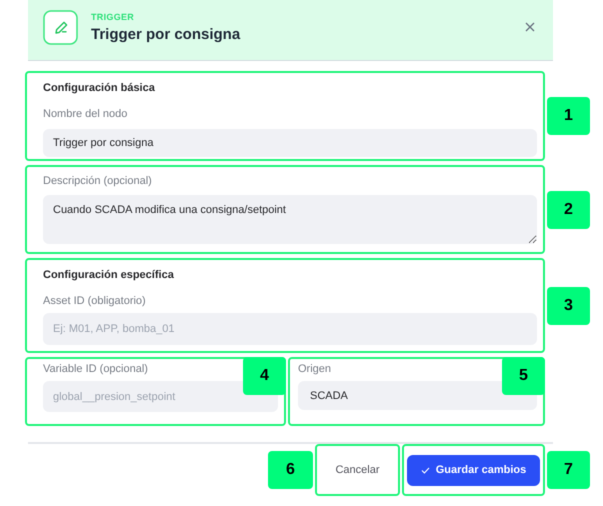  Describe the element at coordinates (473, 470) in the screenshot. I see `save-button: Guardar cambios` at that location.